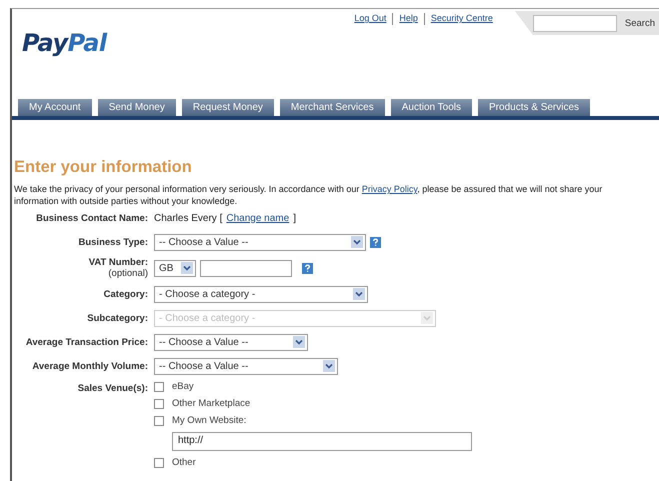  I want to click on url-input-field: http://, so click(322, 441).